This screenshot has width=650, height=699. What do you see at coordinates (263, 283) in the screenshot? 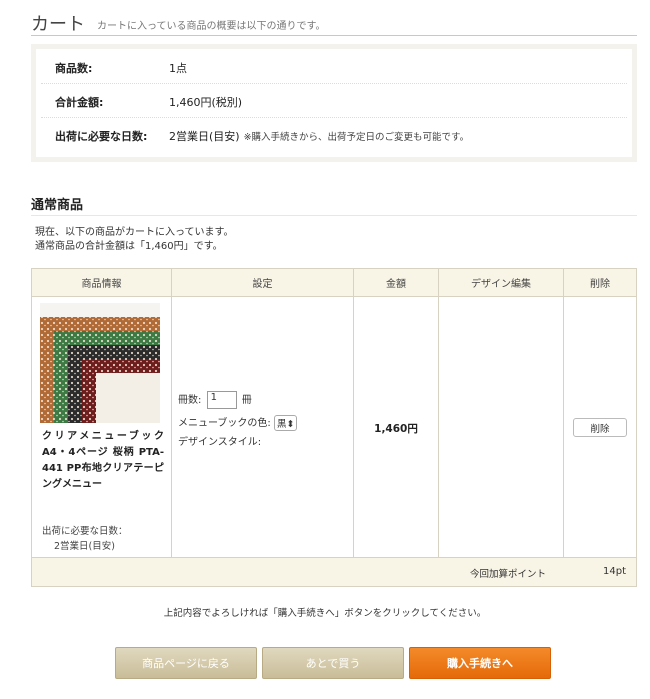
I see `column-header-settings: 設定` at bounding box center [263, 283].